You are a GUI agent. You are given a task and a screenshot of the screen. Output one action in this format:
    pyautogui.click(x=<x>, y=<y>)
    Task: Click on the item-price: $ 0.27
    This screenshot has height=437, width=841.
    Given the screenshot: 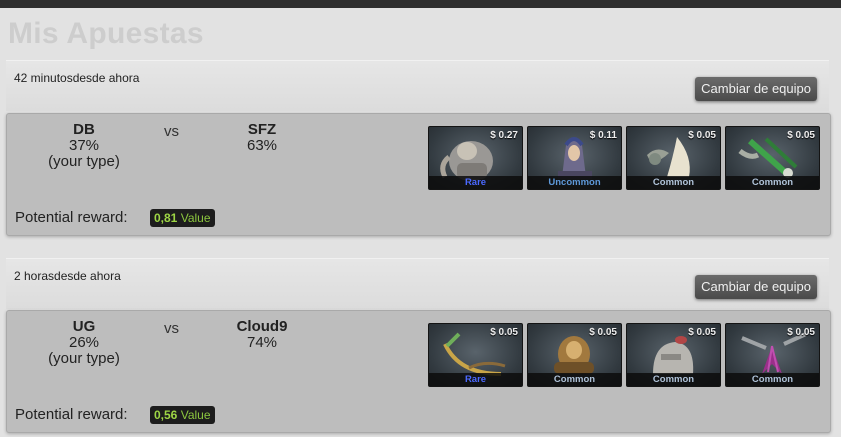 What is the action you would take?
    pyautogui.click(x=504, y=135)
    